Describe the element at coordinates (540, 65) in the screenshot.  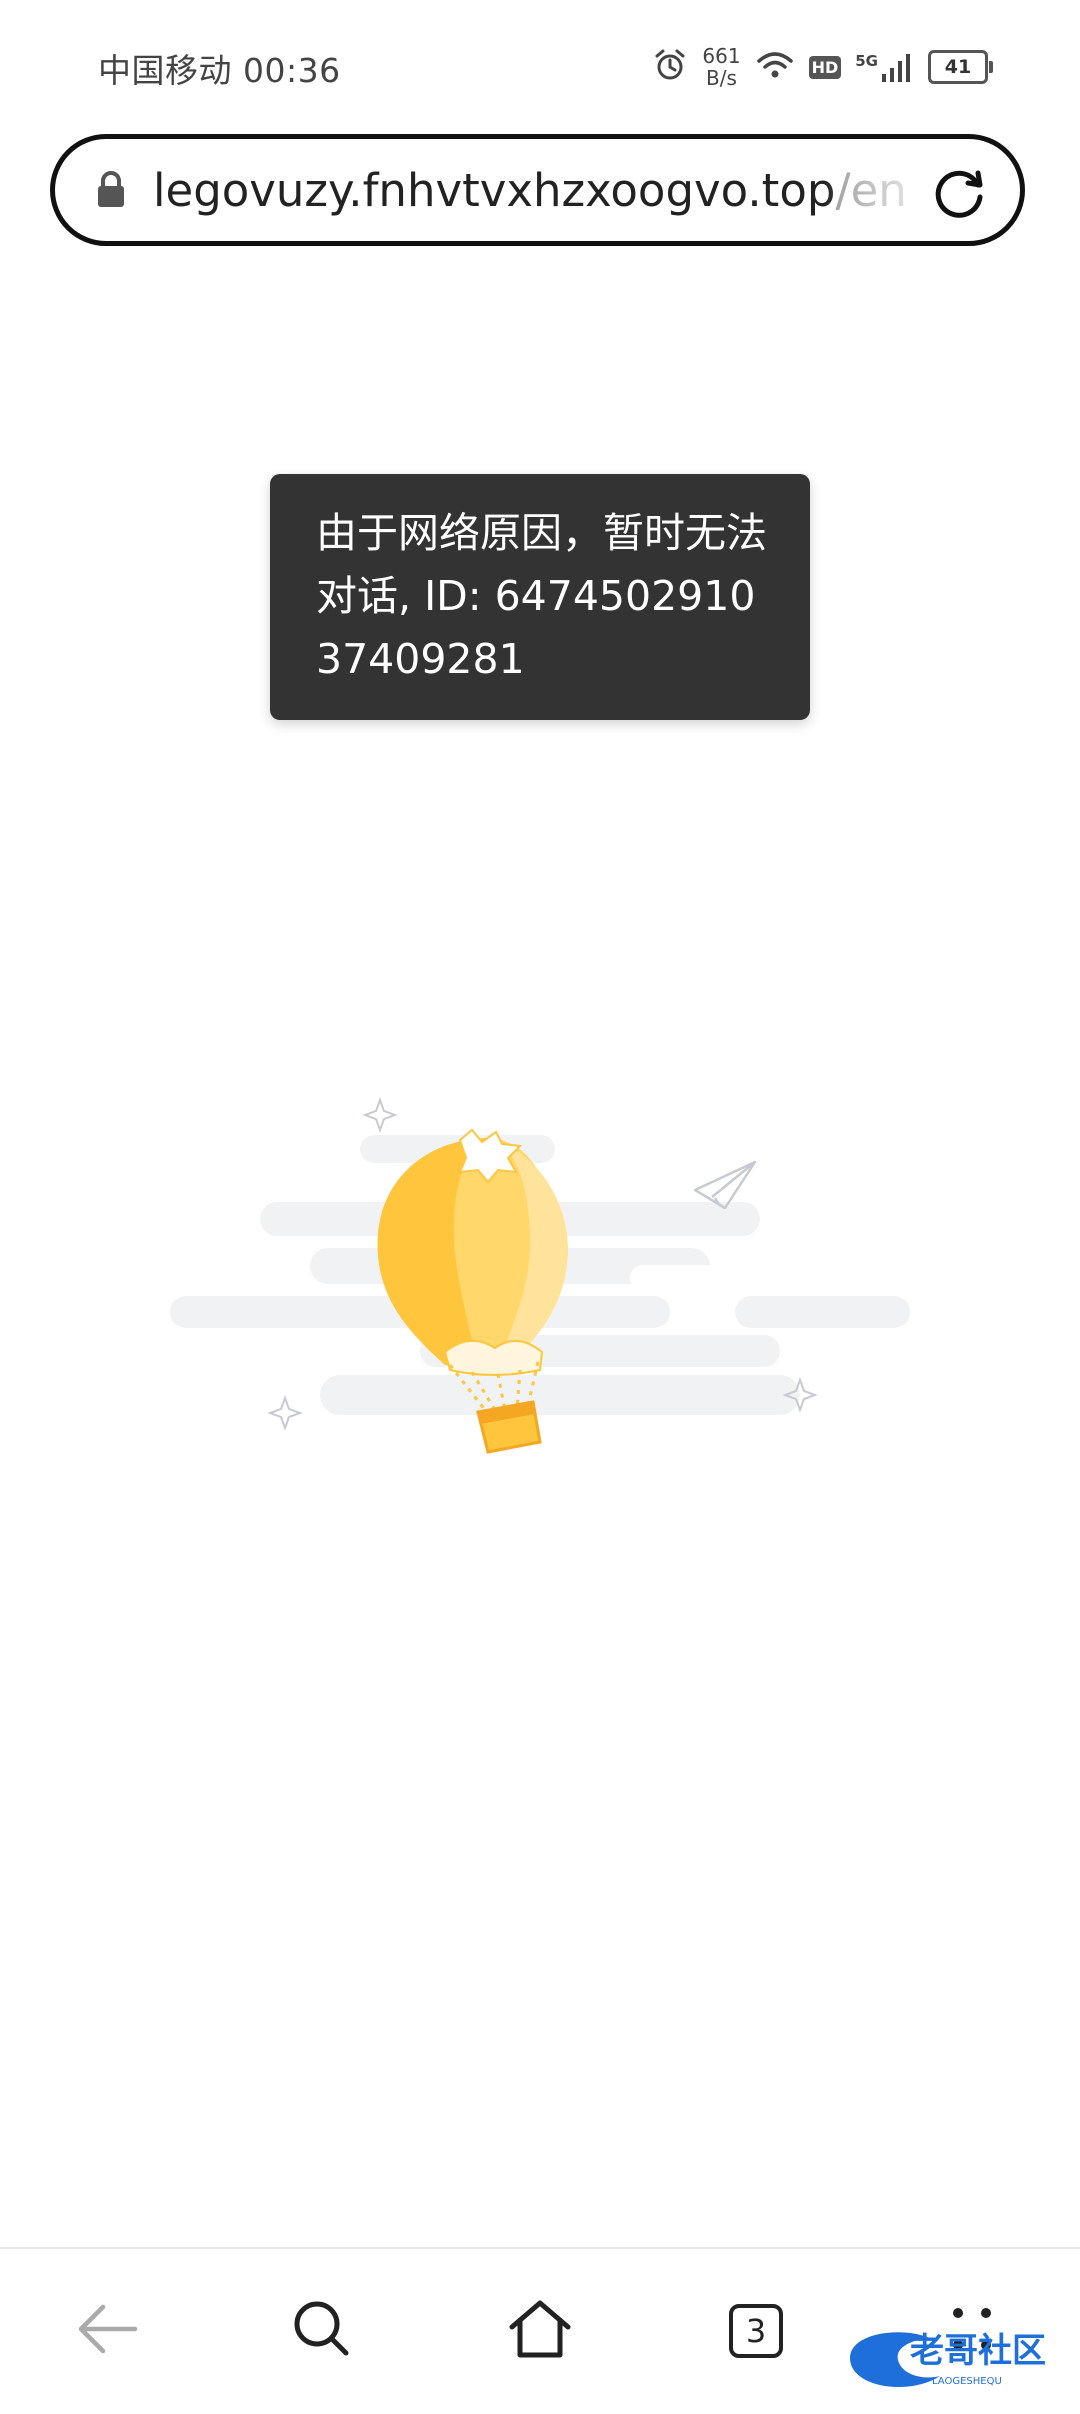
I see `status-bar: 中国移动 00:36 661 B/s HD 5G 41` at that location.